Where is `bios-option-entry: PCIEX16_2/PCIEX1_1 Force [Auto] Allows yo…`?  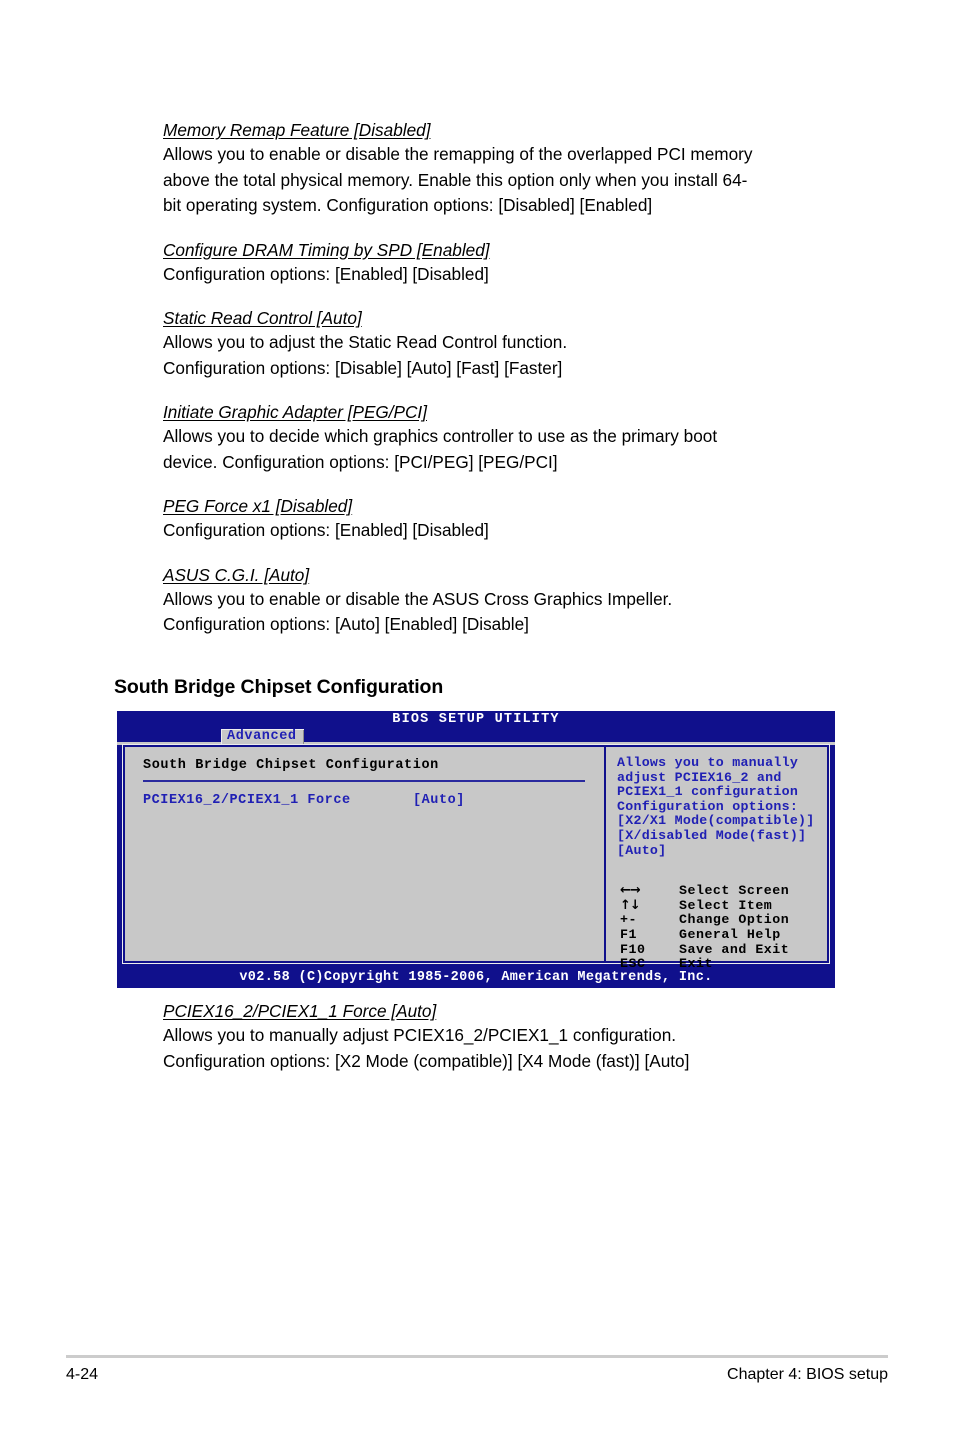
bios-option-entry: PCIEX16_2/PCIEX1_1 Force [Auto] Allows yo… is located at coordinates (513, 1036).